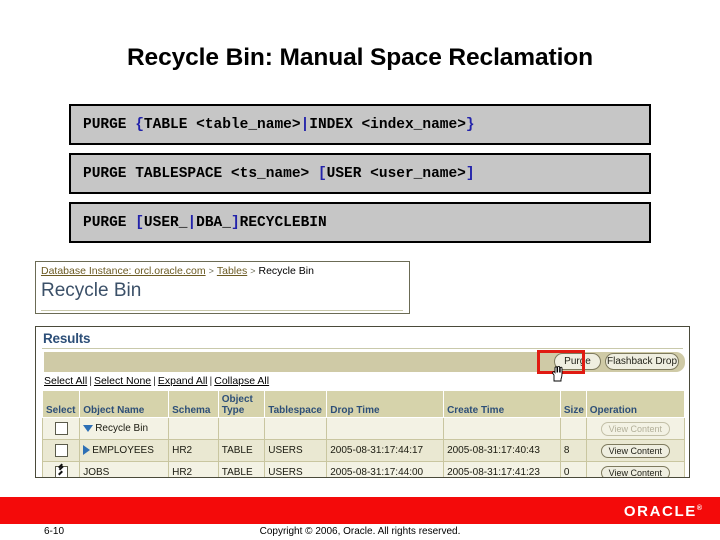 Image resolution: width=720 pixels, height=540 pixels. What do you see at coordinates (573, 450) in the screenshot?
I see `size-cell: 8` at bounding box center [573, 450].